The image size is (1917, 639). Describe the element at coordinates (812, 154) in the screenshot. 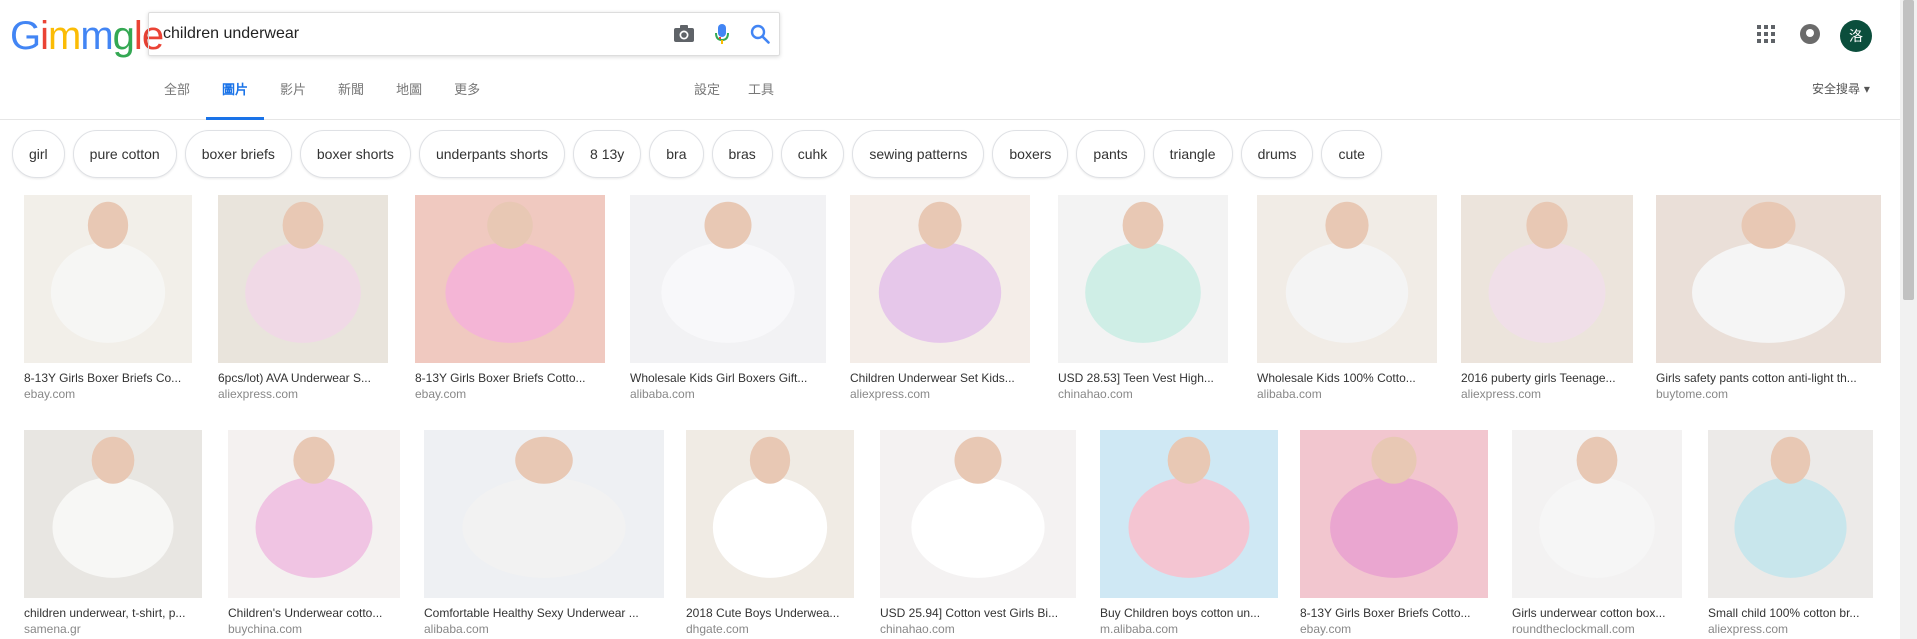

I see `chip-cuhk: cuhk` at that location.